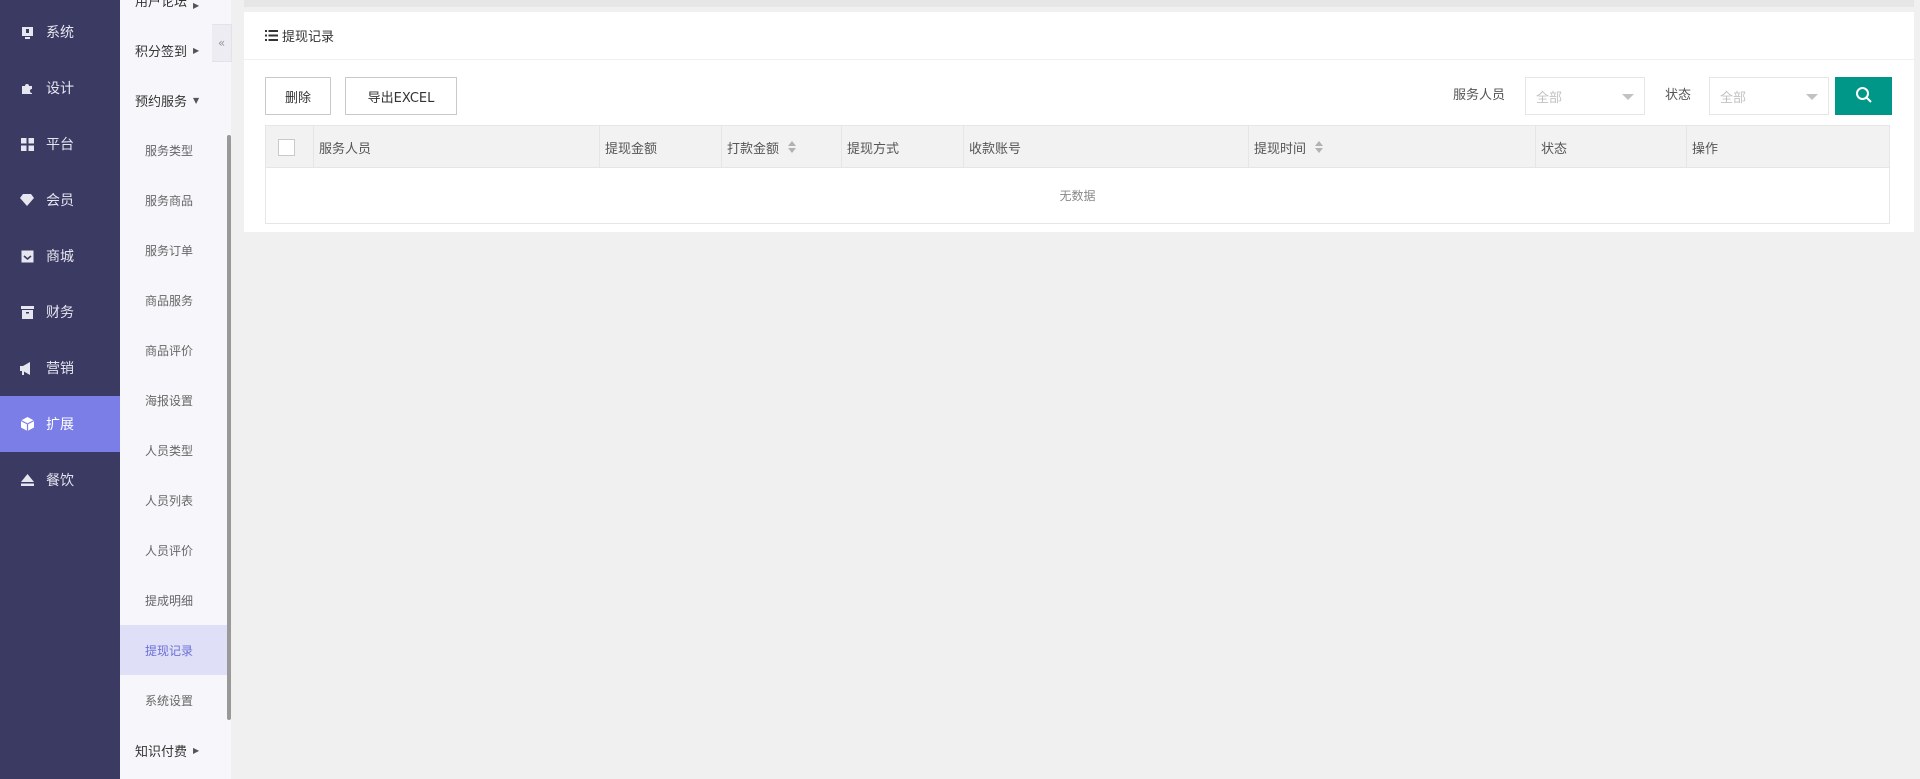 Image resolution: width=1920 pixels, height=779 pixels. What do you see at coordinates (175, 550) in the screenshot?
I see `sub-nav-item: 人员评价` at bounding box center [175, 550].